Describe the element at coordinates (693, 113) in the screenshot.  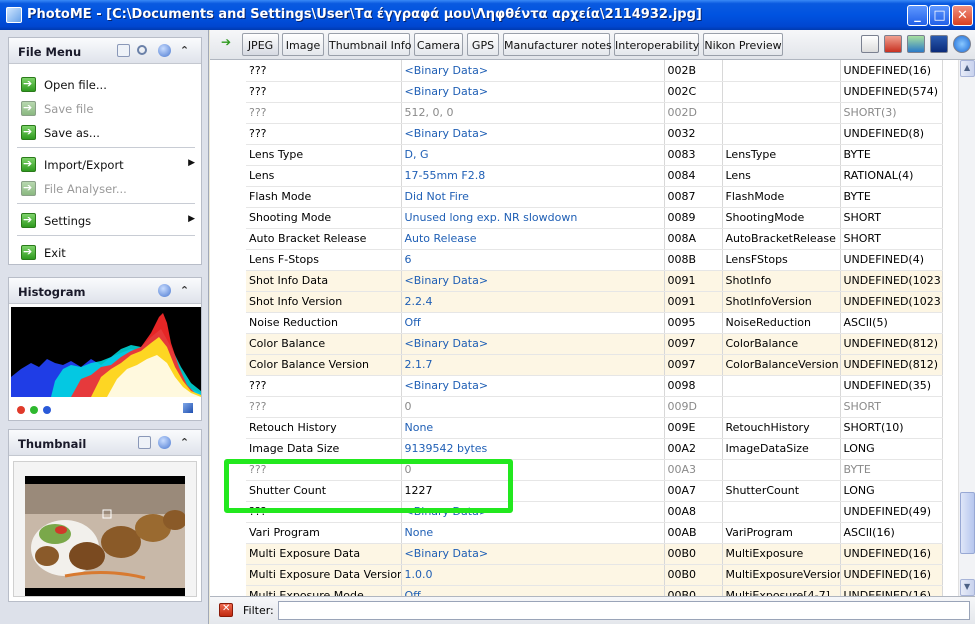
I see `cell-tag: 002D` at that location.